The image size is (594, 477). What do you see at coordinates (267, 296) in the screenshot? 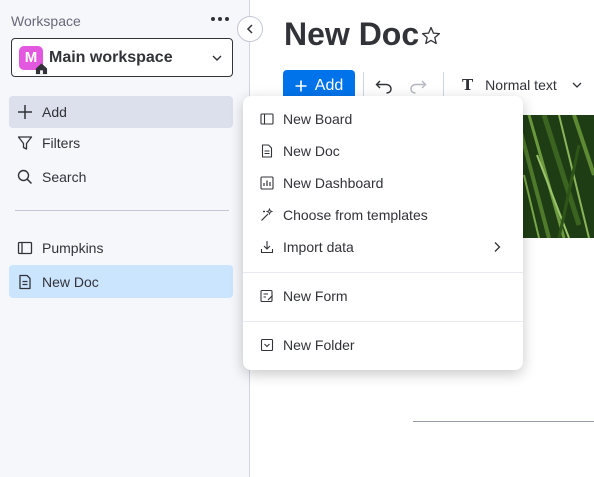
I see `form-icon` at bounding box center [267, 296].